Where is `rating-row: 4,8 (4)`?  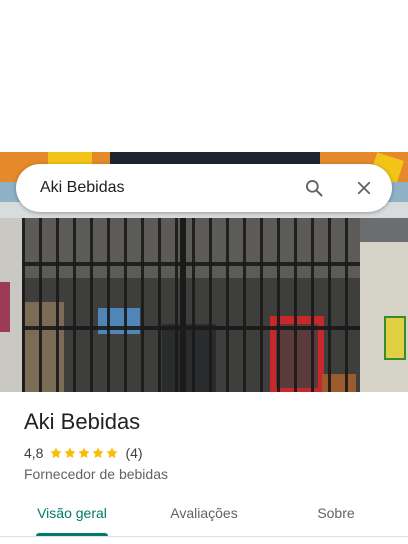 rating-row: 4,8 (4) is located at coordinates (83, 453).